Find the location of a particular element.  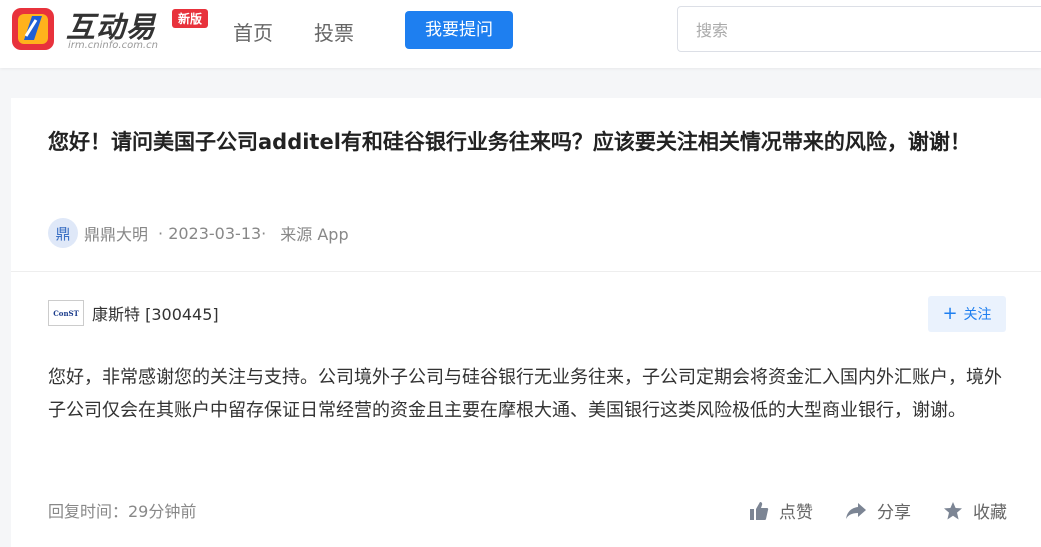

company-logo: ConST is located at coordinates (66, 313).